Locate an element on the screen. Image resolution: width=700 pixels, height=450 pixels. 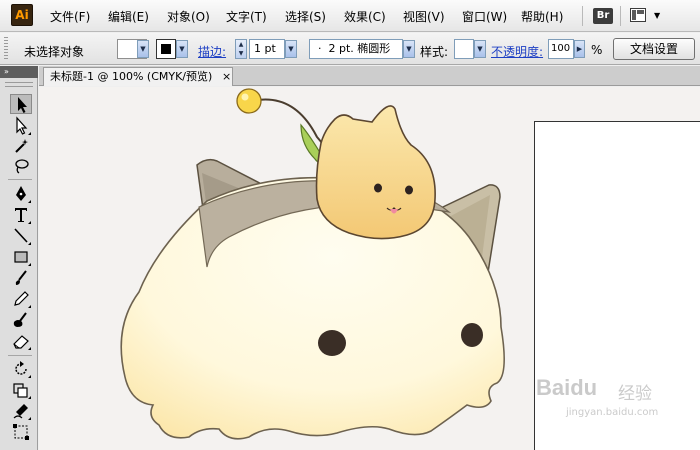
menu-view: 视图(V) is located at coordinates (424, 16).